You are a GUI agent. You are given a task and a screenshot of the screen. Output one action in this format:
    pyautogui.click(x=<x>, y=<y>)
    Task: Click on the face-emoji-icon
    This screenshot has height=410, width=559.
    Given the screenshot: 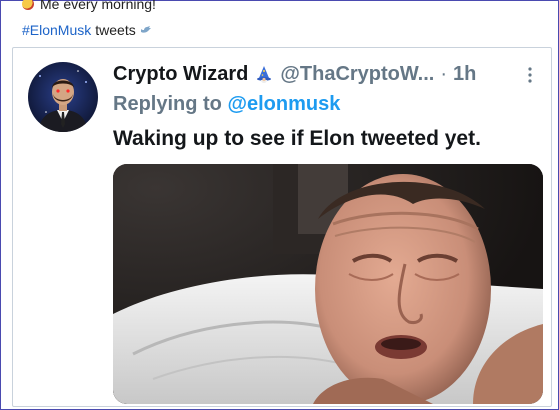 What is the action you would take?
    pyautogui.click(x=28, y=5)
    